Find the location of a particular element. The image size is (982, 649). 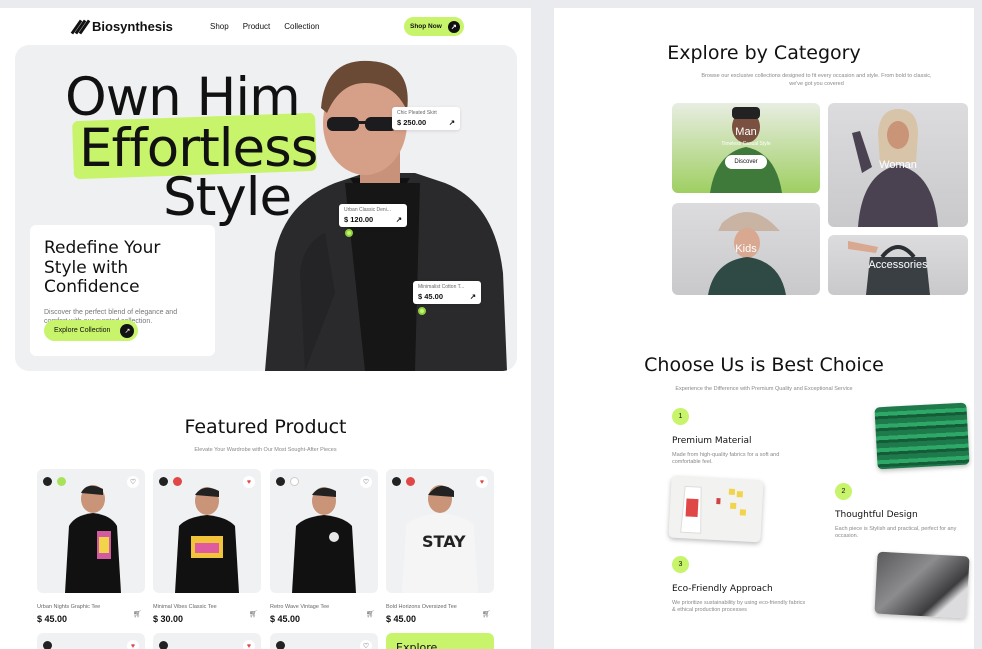

feature-number: 2 is located at coordinates (843, 491).